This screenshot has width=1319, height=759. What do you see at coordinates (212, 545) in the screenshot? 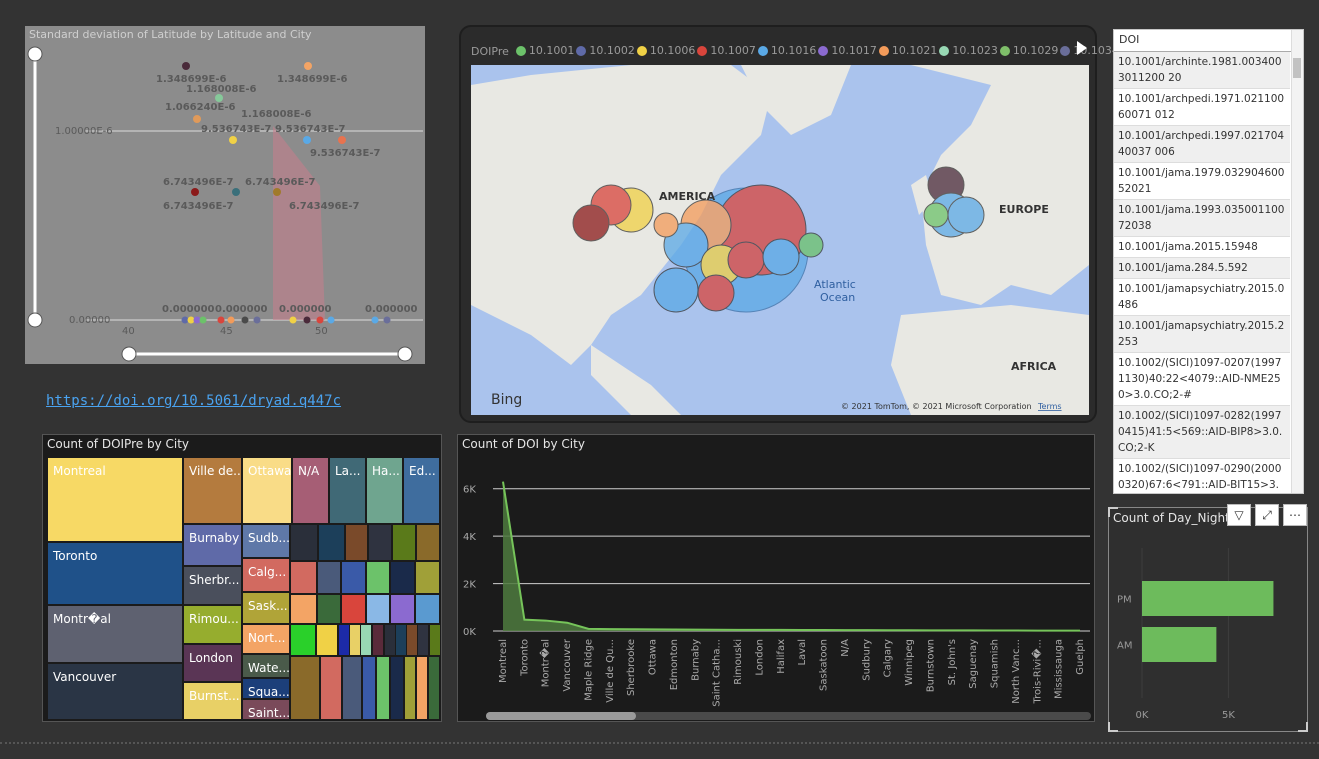
I see `tm-burnaby: Burnaby` at bounding box center [212, 545].